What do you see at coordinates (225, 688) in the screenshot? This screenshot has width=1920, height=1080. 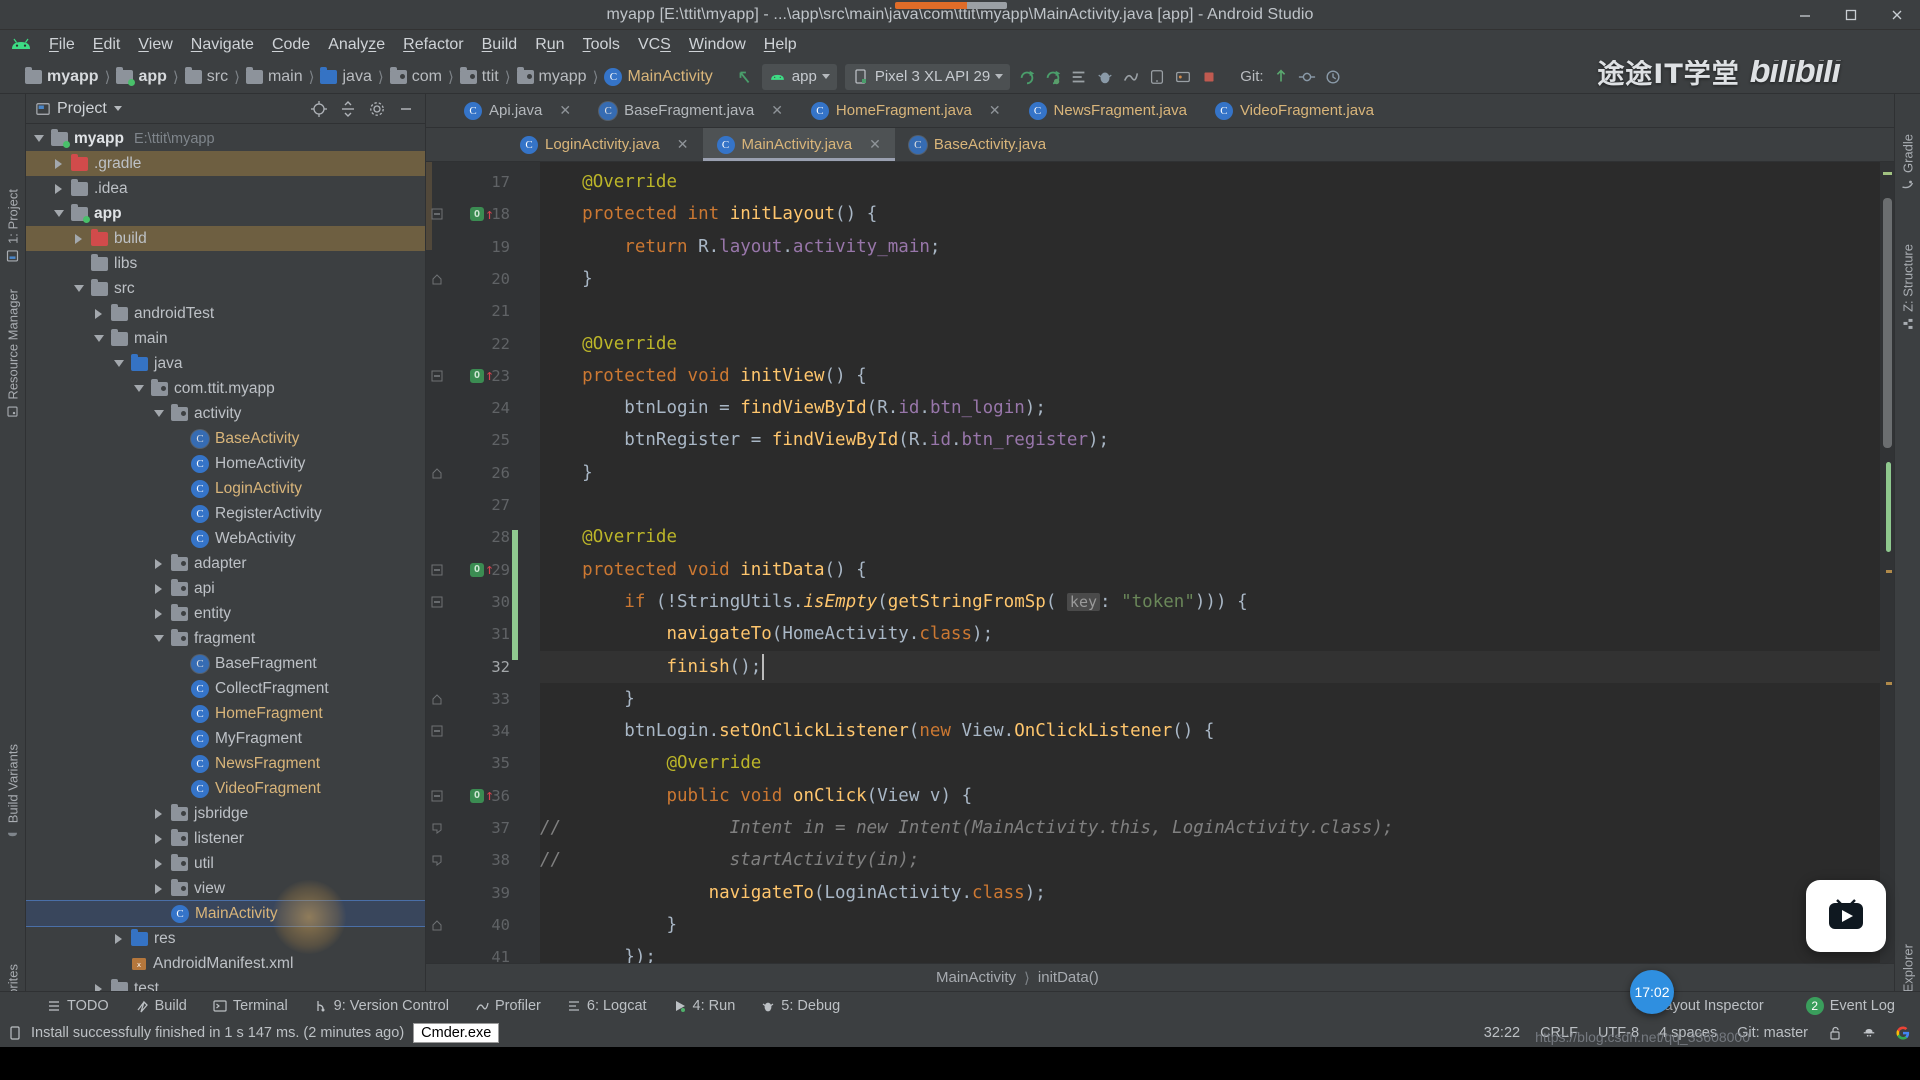 I see `tree-item-collectfragment: C CollectFragment` at bounding box center [225, 688].